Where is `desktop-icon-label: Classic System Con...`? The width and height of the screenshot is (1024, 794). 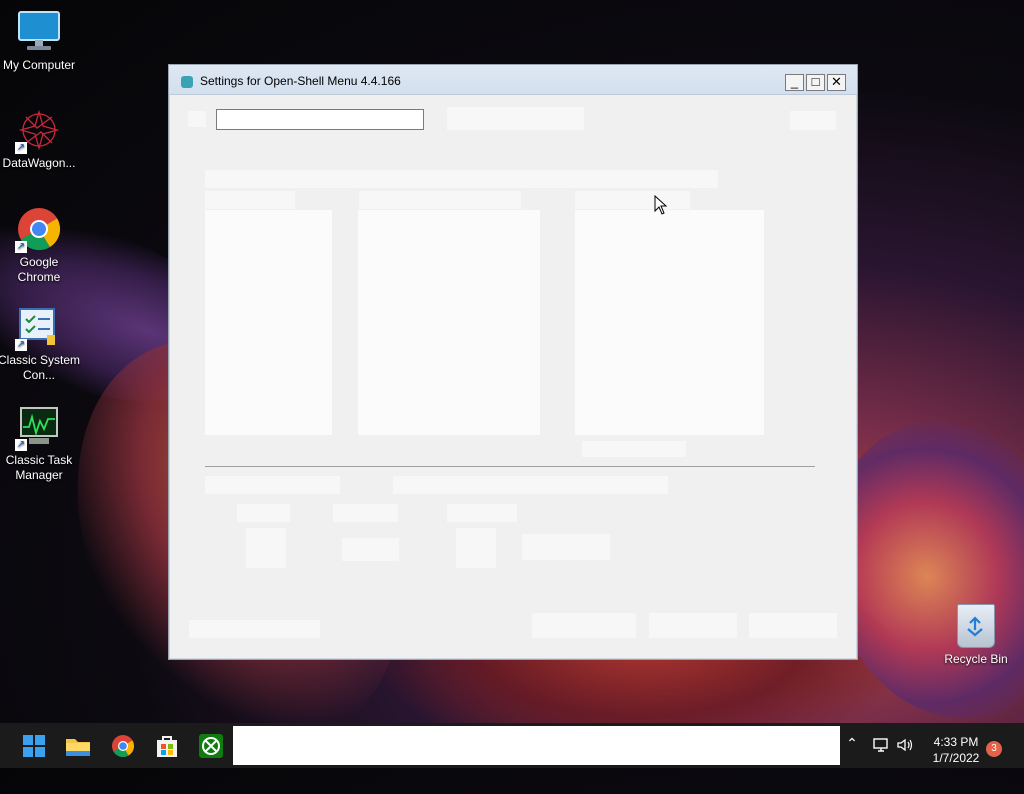
desktop-icon-label: Classic System Con... is located at coordinates (40, 367).